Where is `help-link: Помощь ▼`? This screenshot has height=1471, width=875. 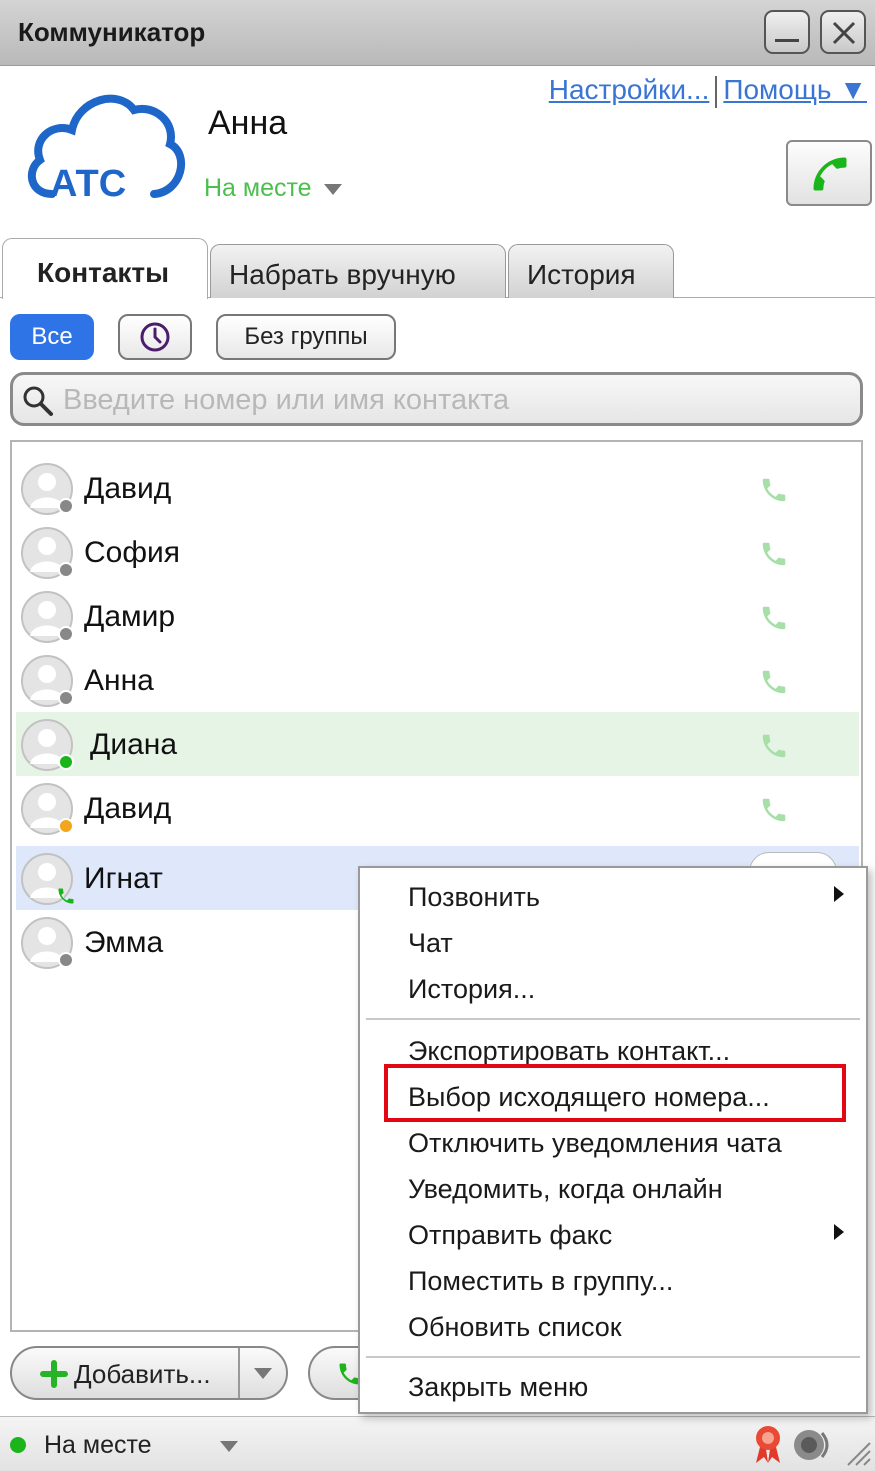 help-link: Помощь ▼ is located at coordinates (795, 89).